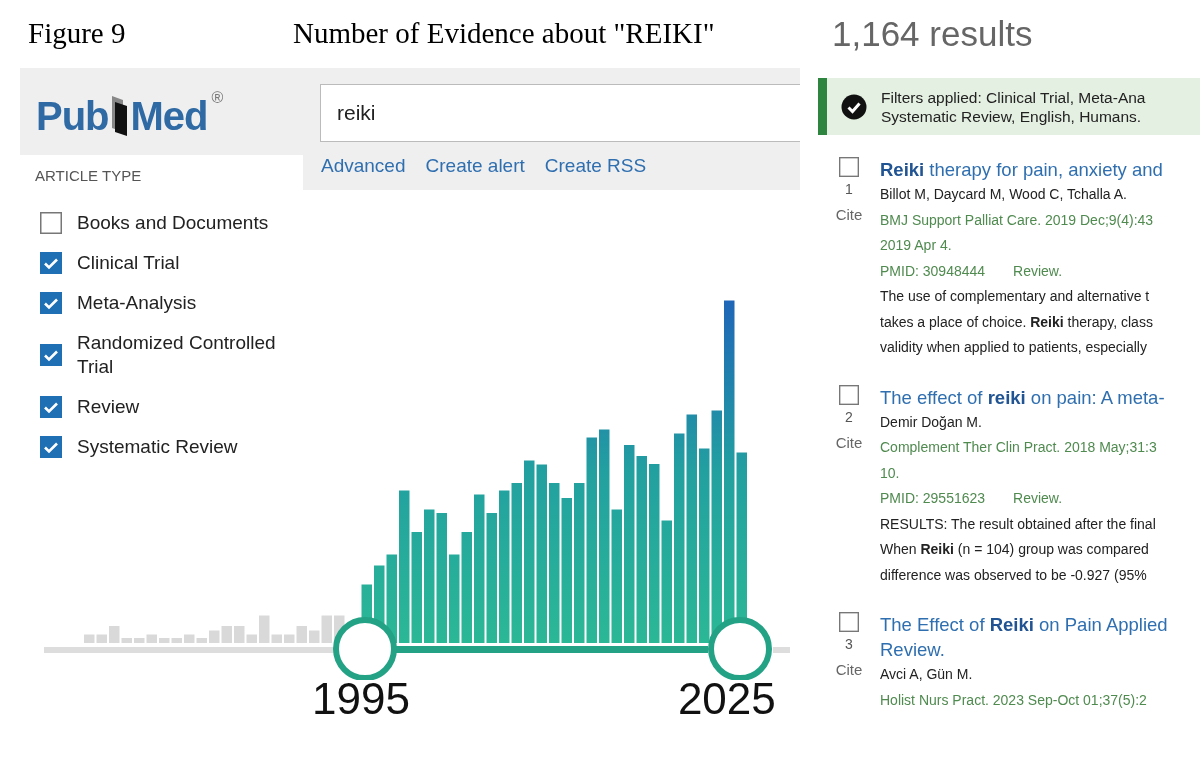  What do you see at coordinates (157, 447) in the screenshot?
I see `filter-label: Systematic Review` at bounding box center [157, 447].